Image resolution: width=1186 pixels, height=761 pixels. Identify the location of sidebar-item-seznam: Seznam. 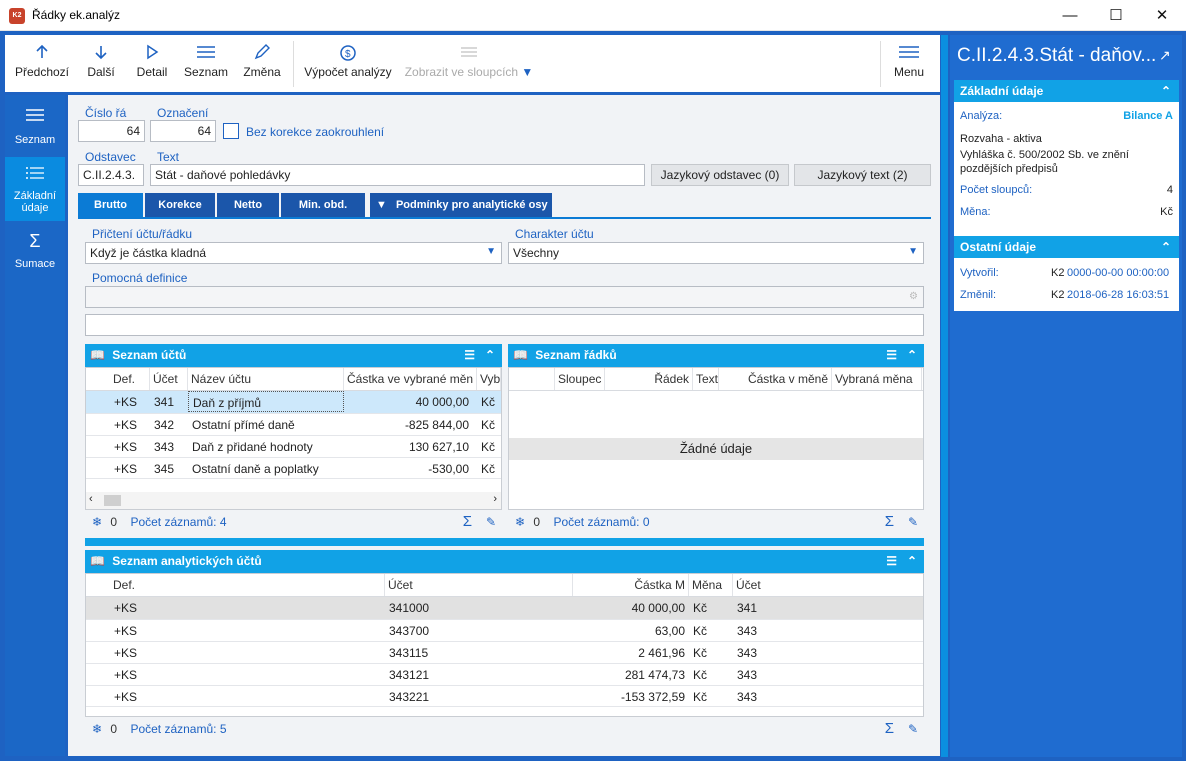
(35, 125).